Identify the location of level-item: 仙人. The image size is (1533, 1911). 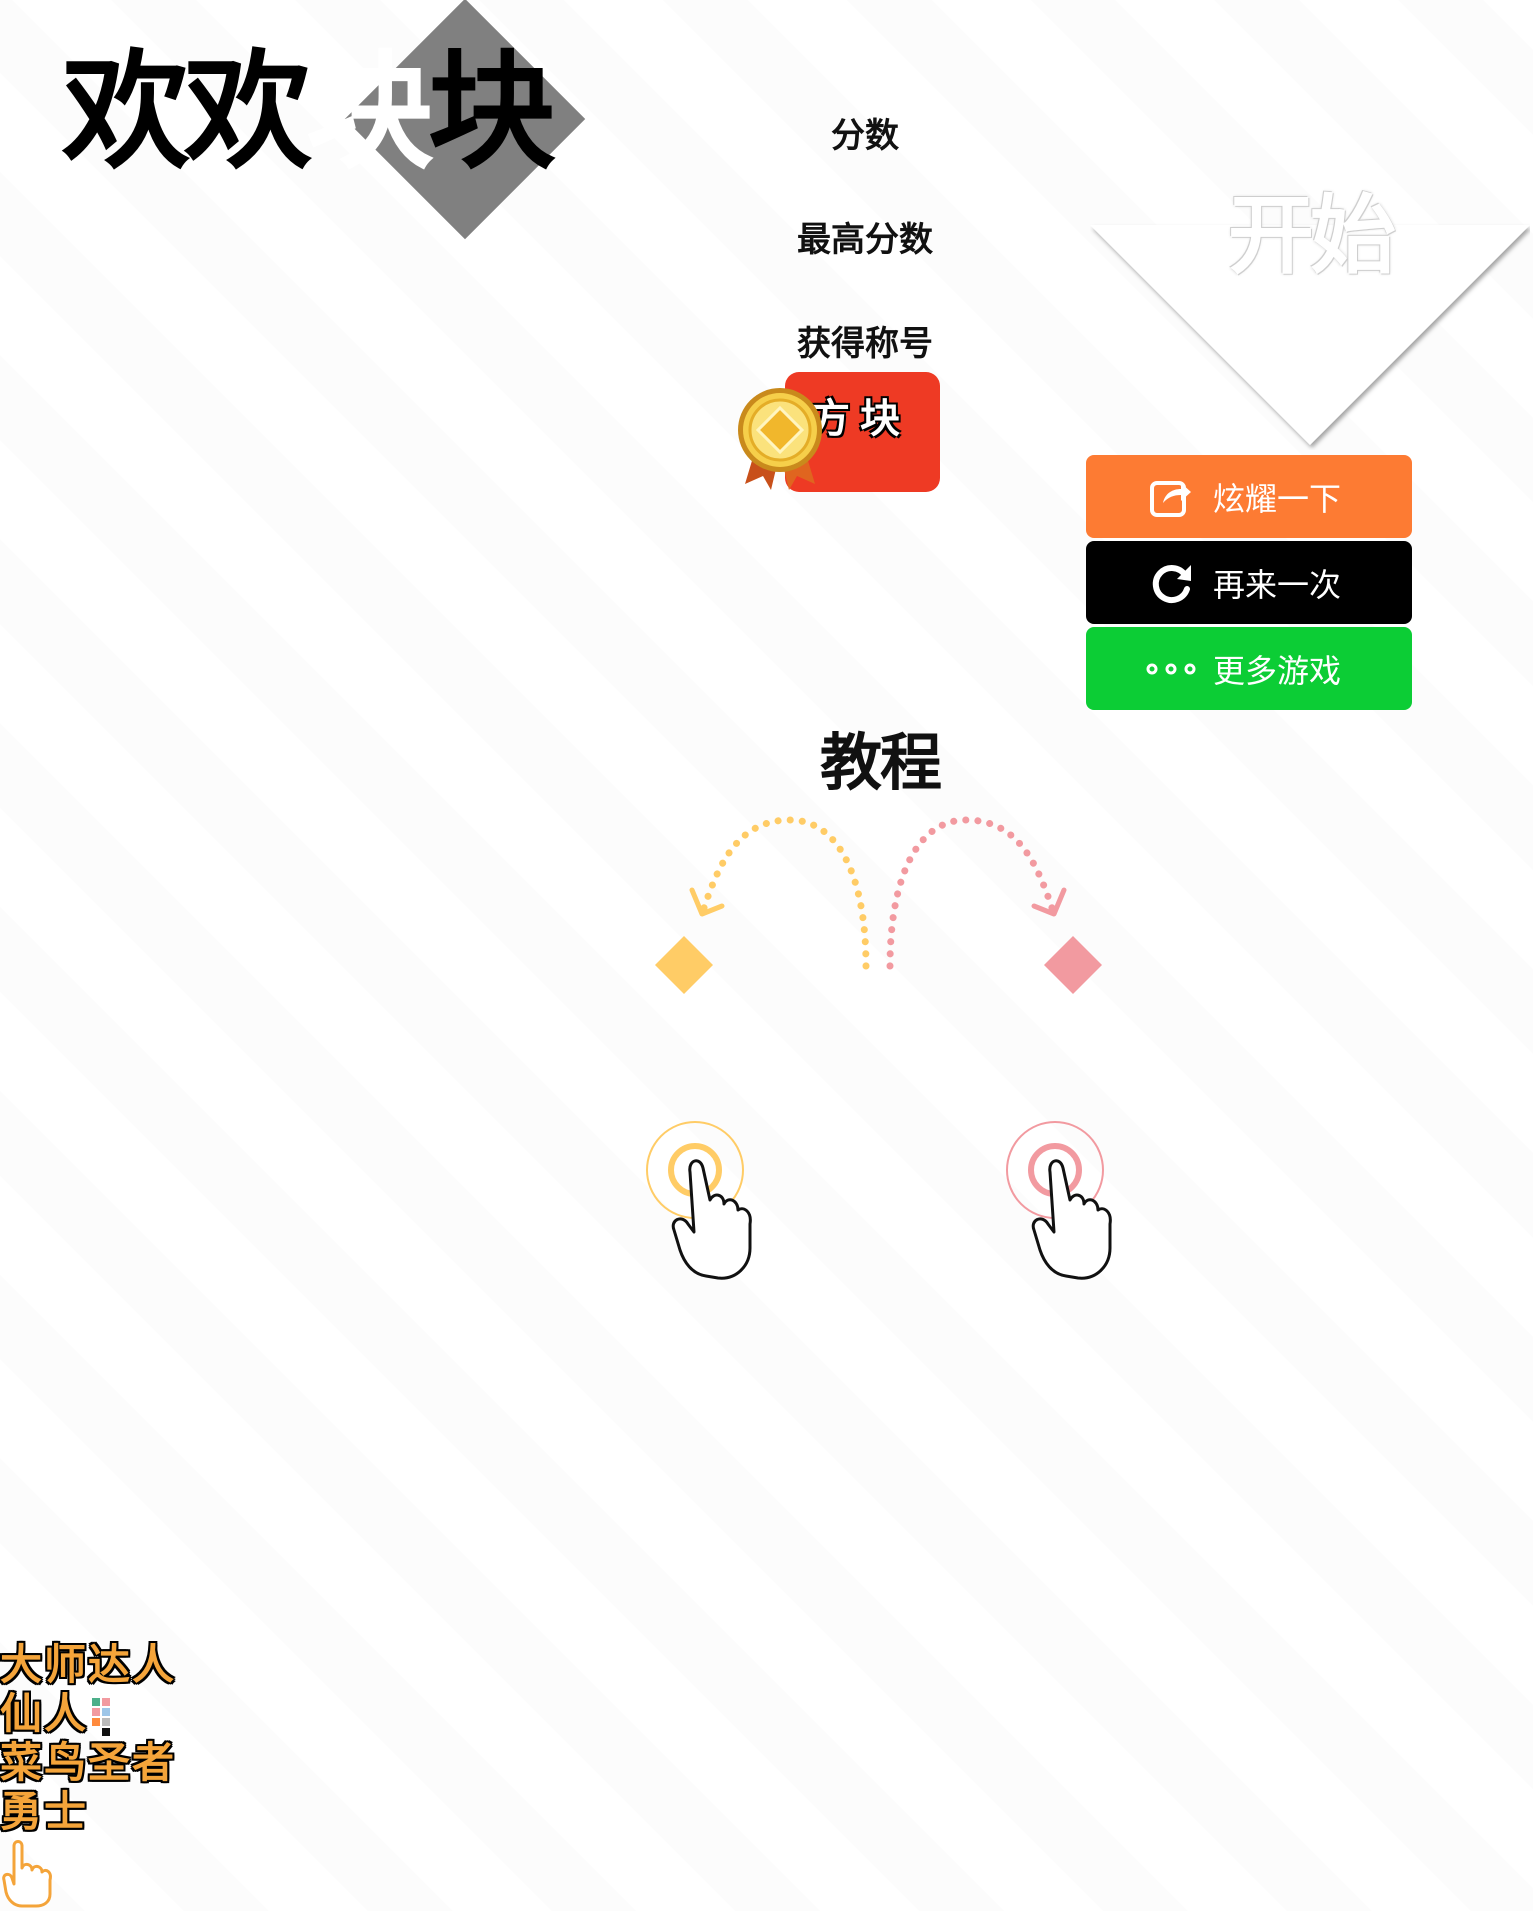
(100, 1713).